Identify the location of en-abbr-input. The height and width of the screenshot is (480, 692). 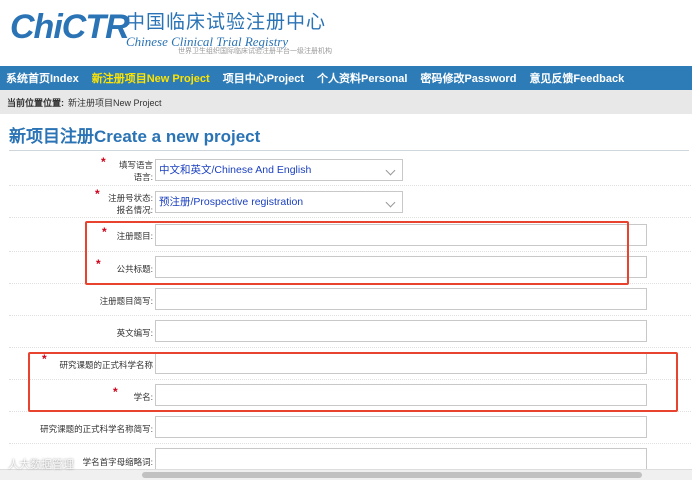
(401, 331).